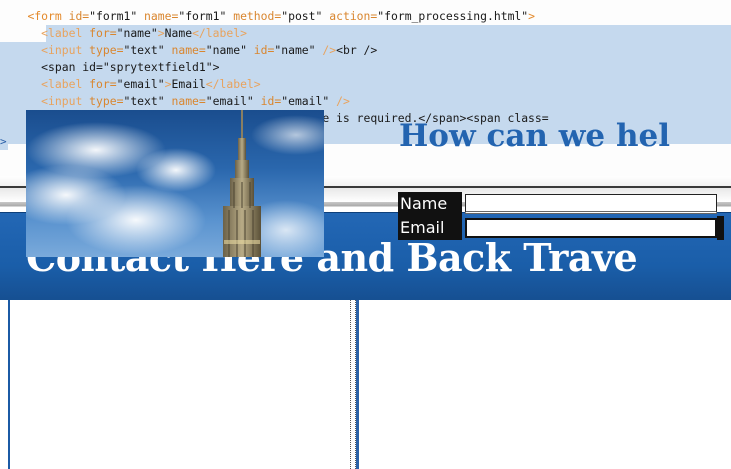 The width and height of the screenshot is (731, 469). I want to click on contact-heading: How can we hel, so click(534, 136).